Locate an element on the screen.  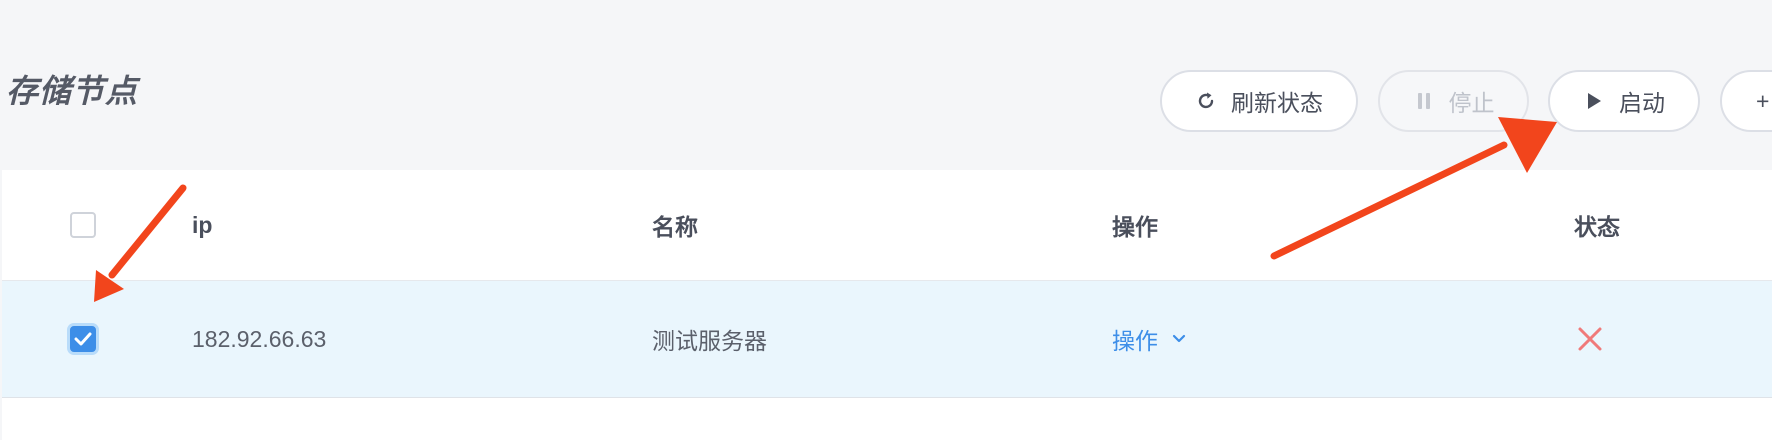
start-button: 启动 is located at coordinates (1624, 101).